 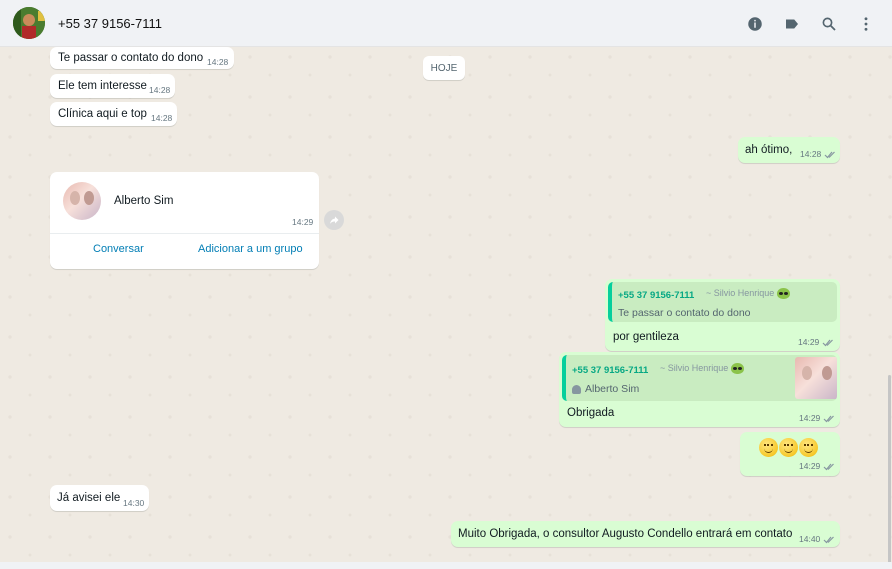 What do you see at coordinates (444, 68) in the screenshot?
I see `date-chip: HOJE` at bounding box center [444, 68].